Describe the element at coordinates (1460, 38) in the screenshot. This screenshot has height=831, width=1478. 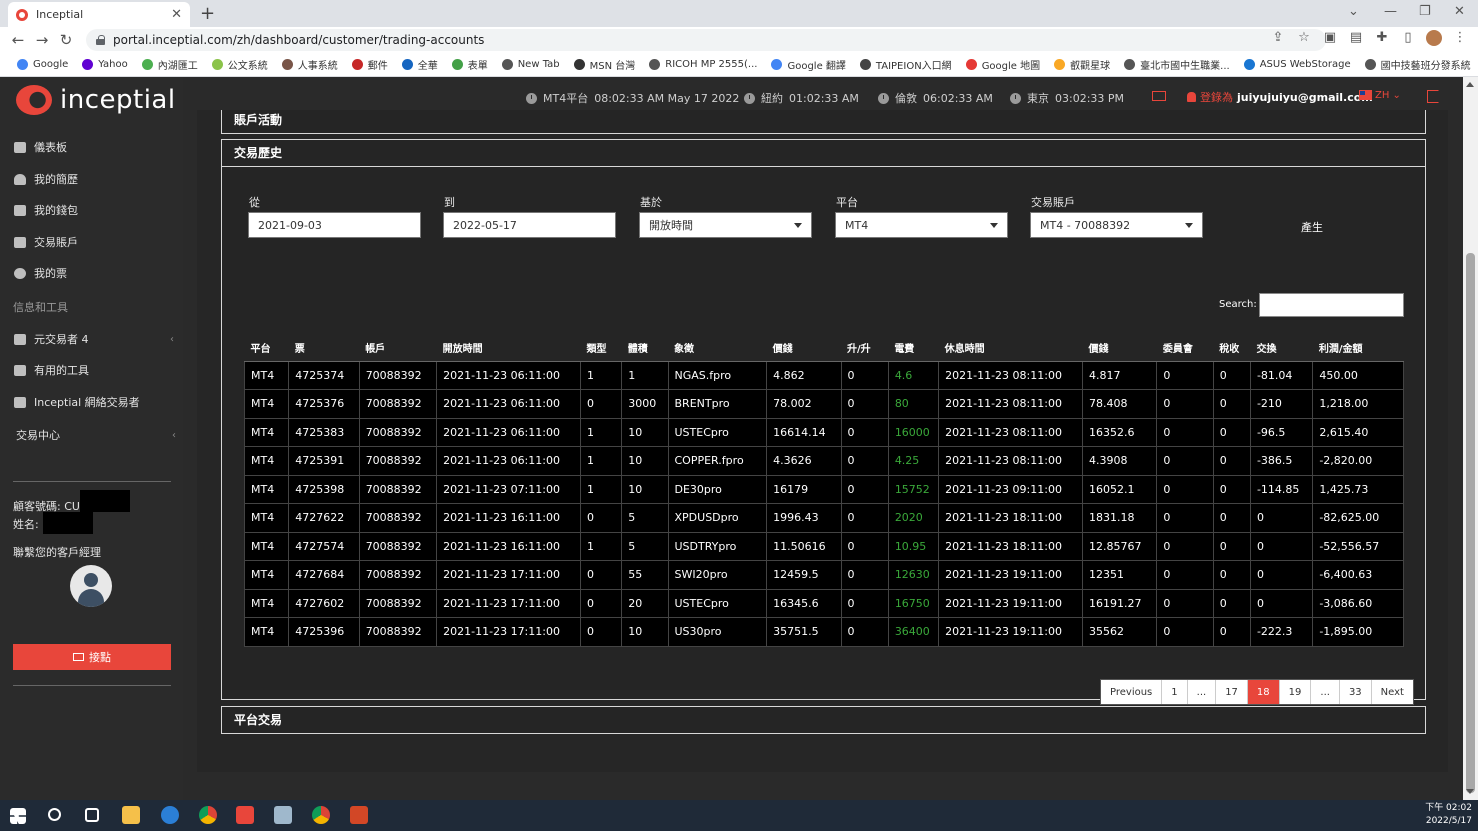
I see `menu-icon: ⋮` at that location.